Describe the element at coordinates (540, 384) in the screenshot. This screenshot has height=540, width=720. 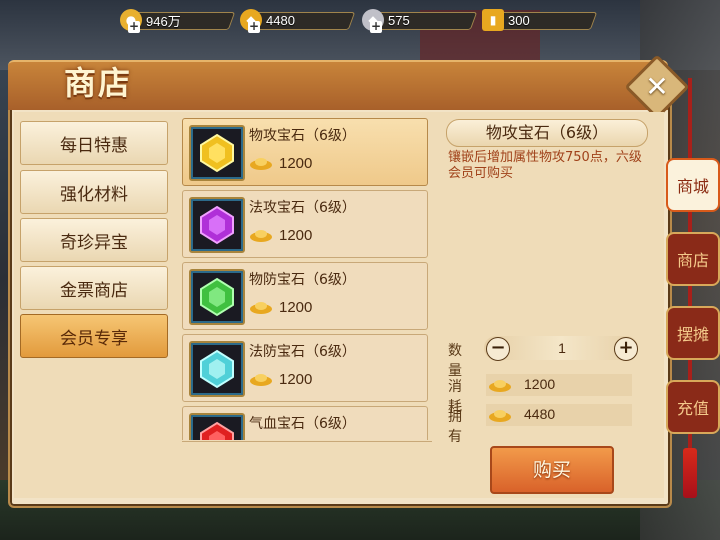
I see `cost-value: 1200` at that location.